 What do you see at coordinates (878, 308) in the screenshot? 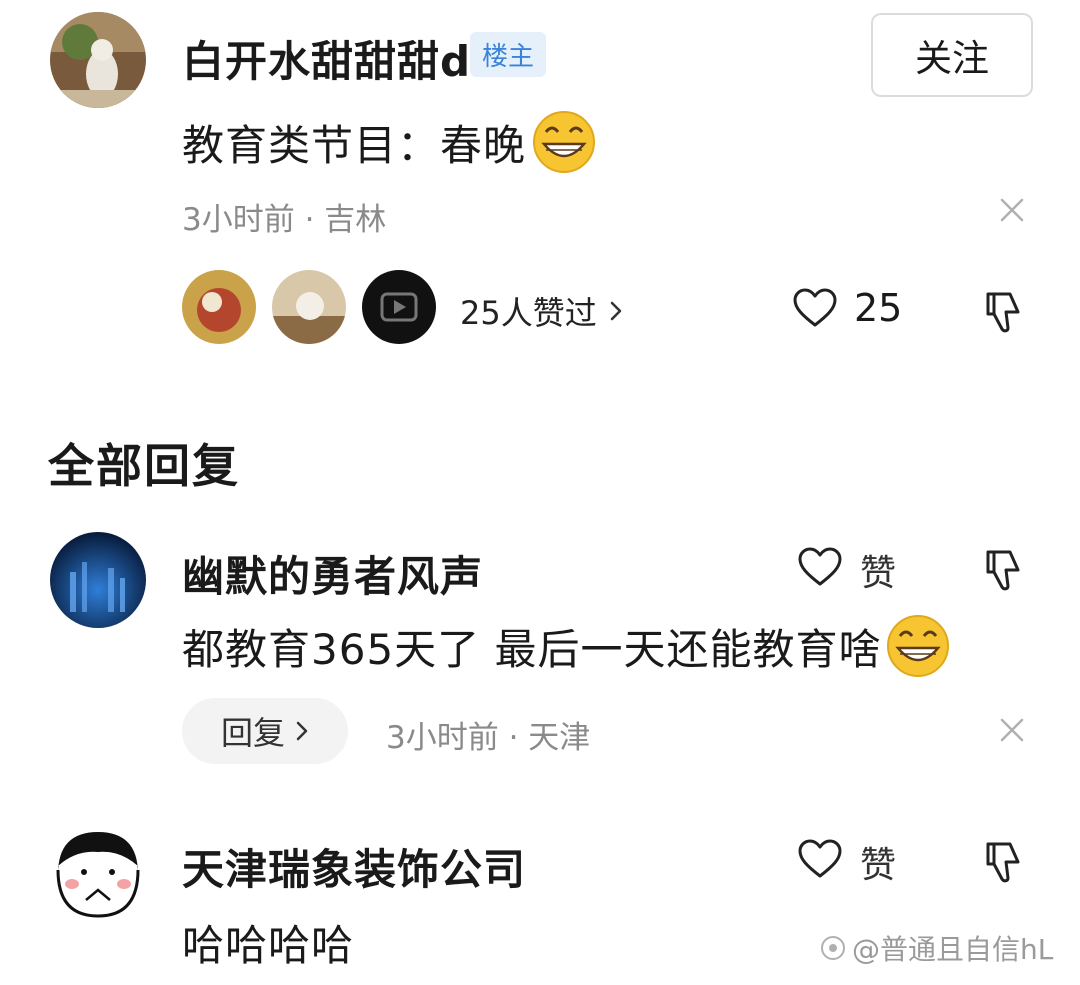
I see `like-count: 25` at bounding box center [878, 308].